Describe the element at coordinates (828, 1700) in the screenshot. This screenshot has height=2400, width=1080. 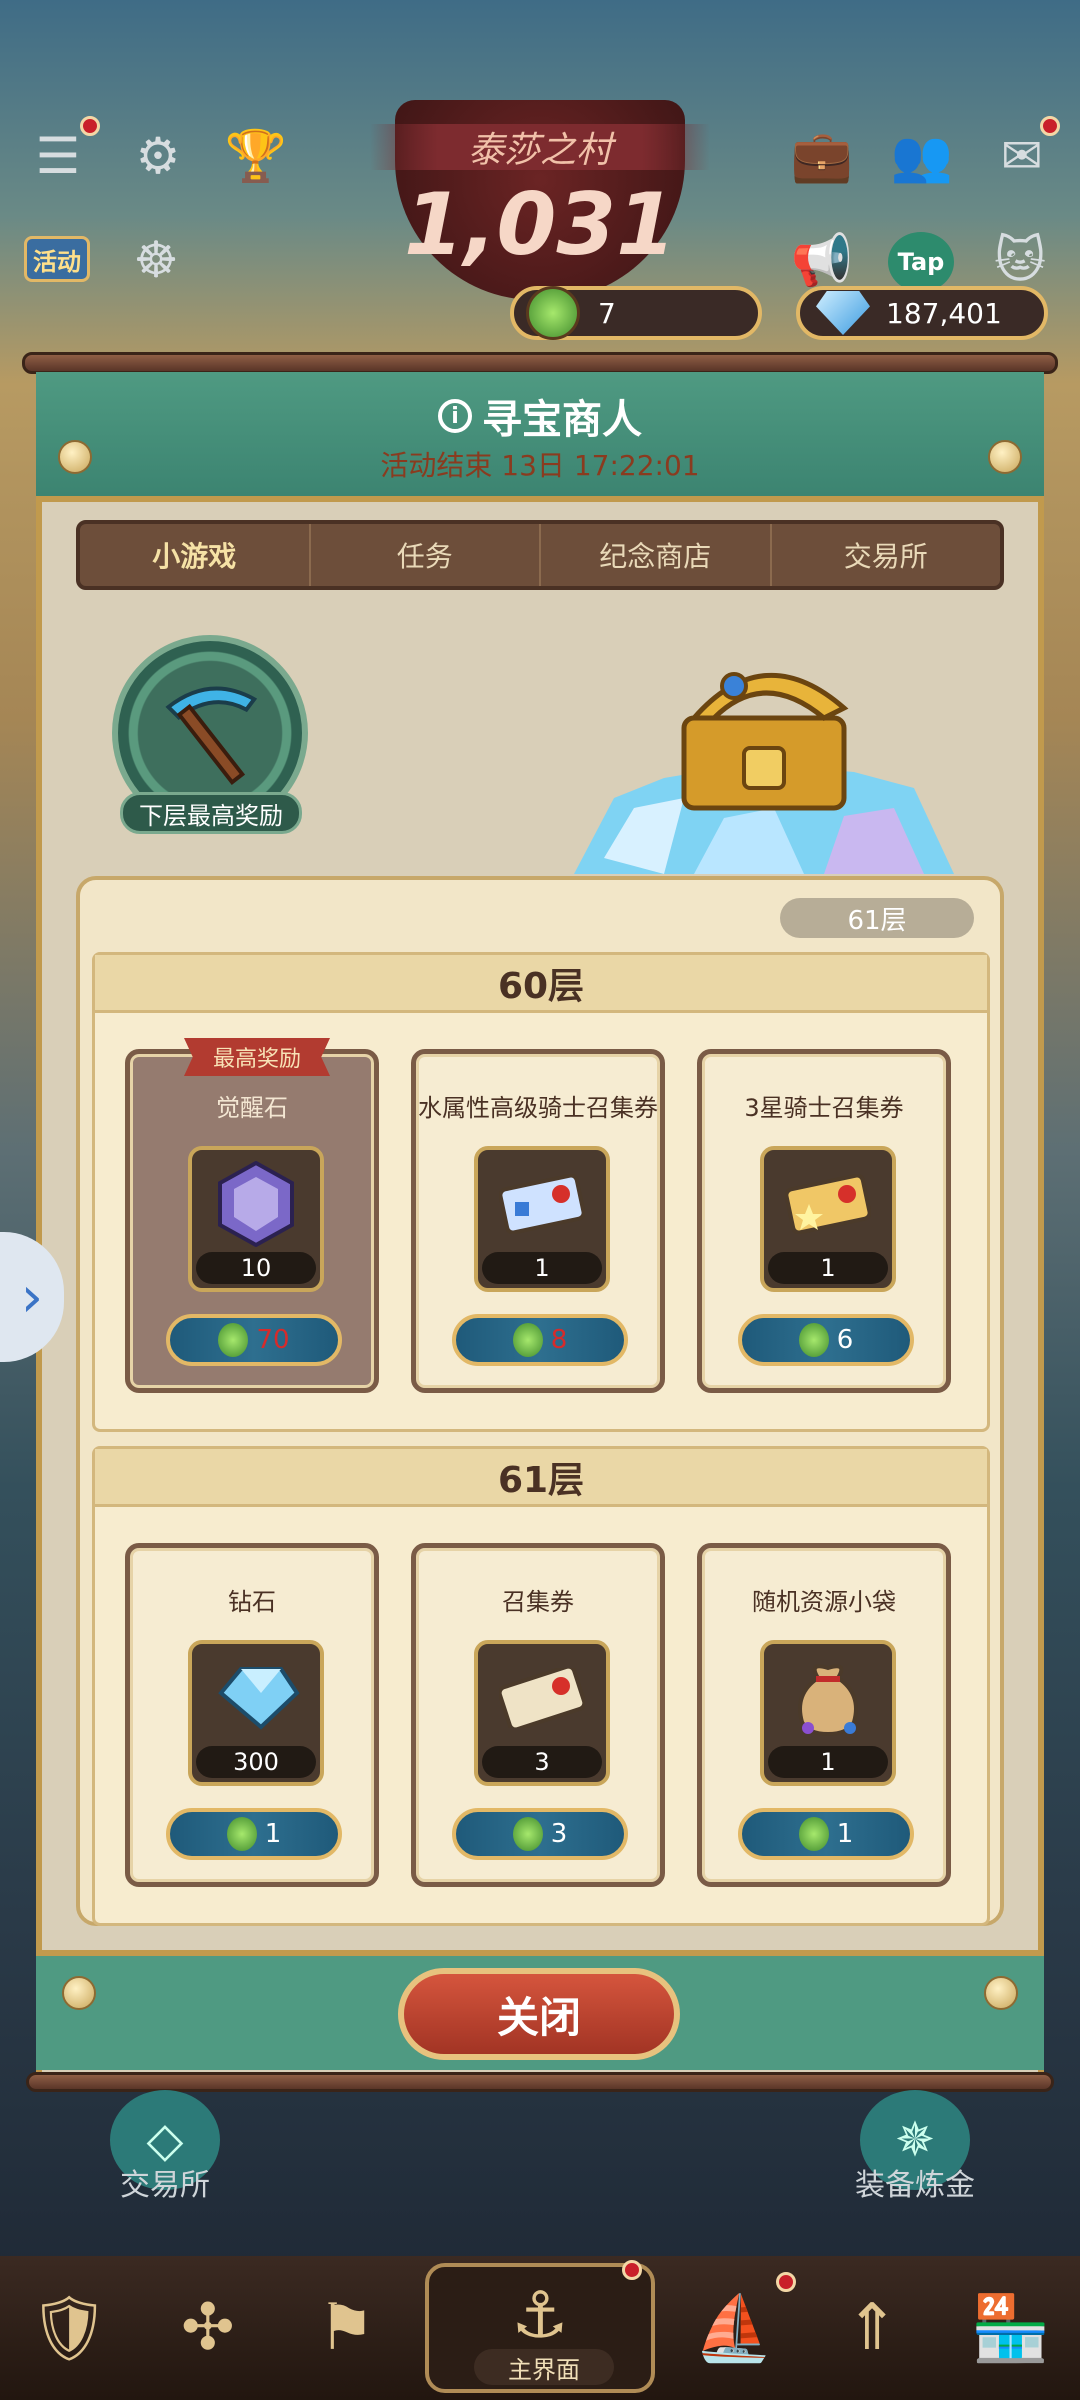
I see `resource-bag-icon` at that location.